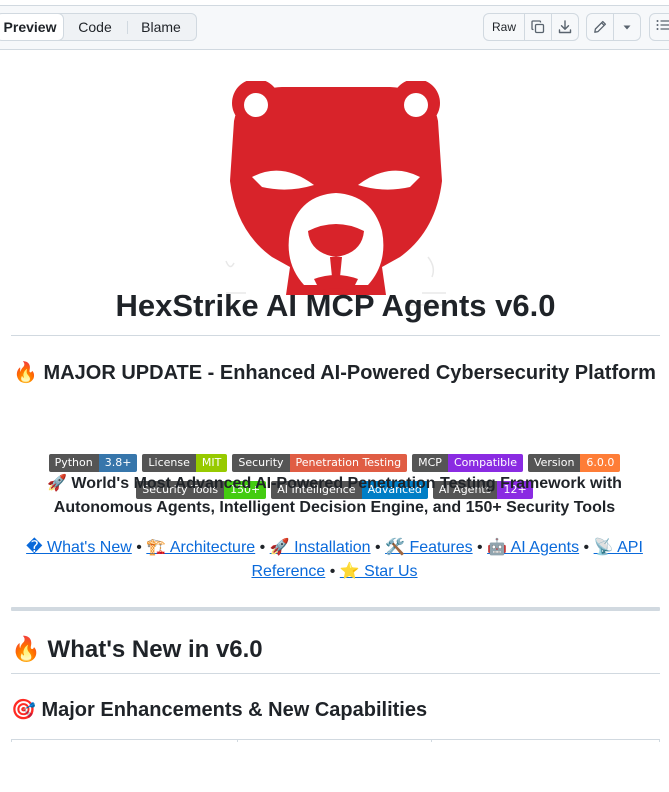  What do you see at coordinates (169, 463) in the screenshot?
I see `badge-label: License` at bounding box center [169, 463].